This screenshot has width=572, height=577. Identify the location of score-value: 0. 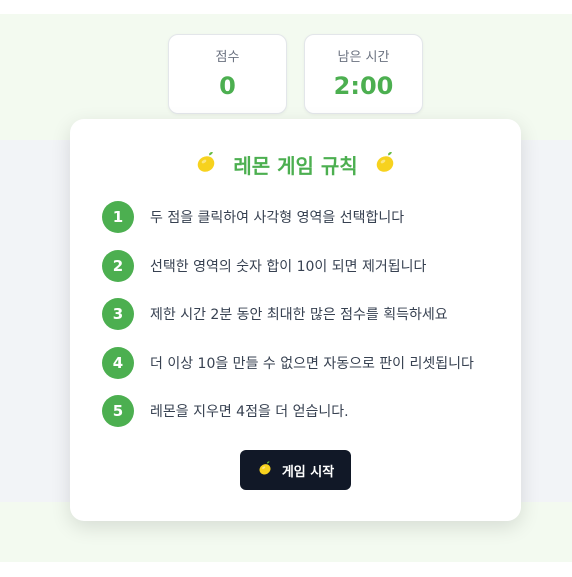
(227, 86).